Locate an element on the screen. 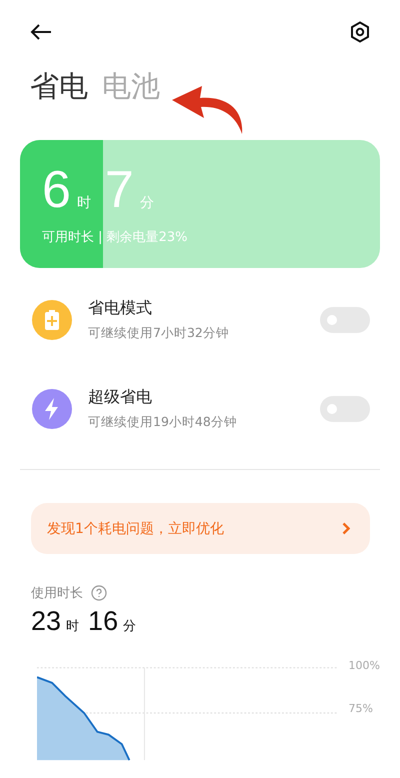  minutes-value: 7 is located at coordinates (119, 190).